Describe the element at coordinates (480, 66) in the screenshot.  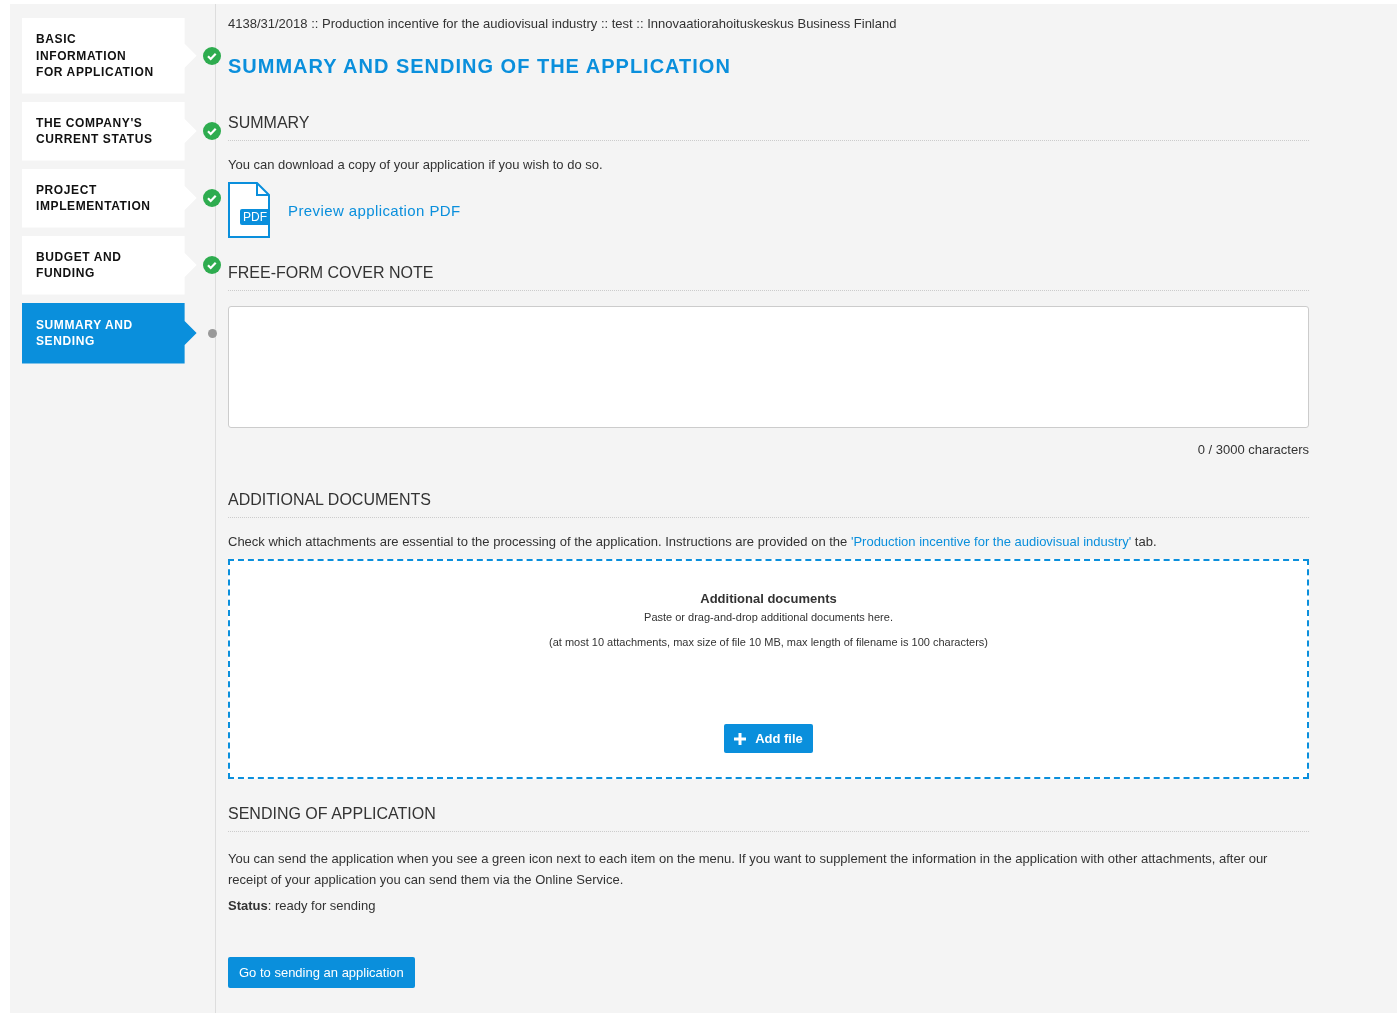
I see `page-title: SUMMARY AND SENDING OF THE APPLICATION` at that location.